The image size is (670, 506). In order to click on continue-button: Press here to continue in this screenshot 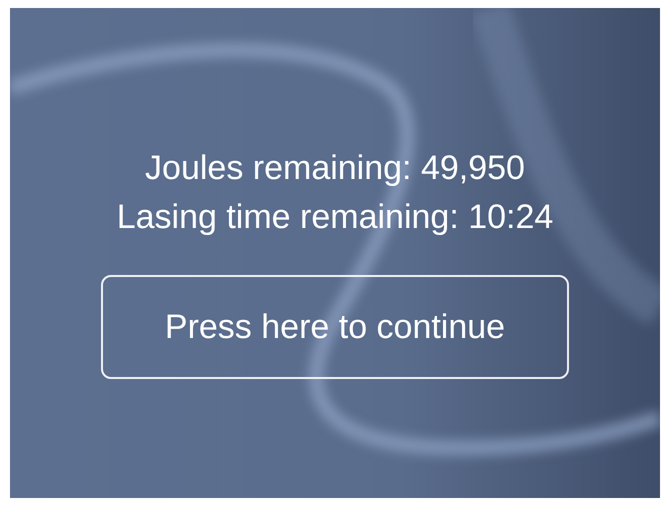, I will do `click(335, 327)`.